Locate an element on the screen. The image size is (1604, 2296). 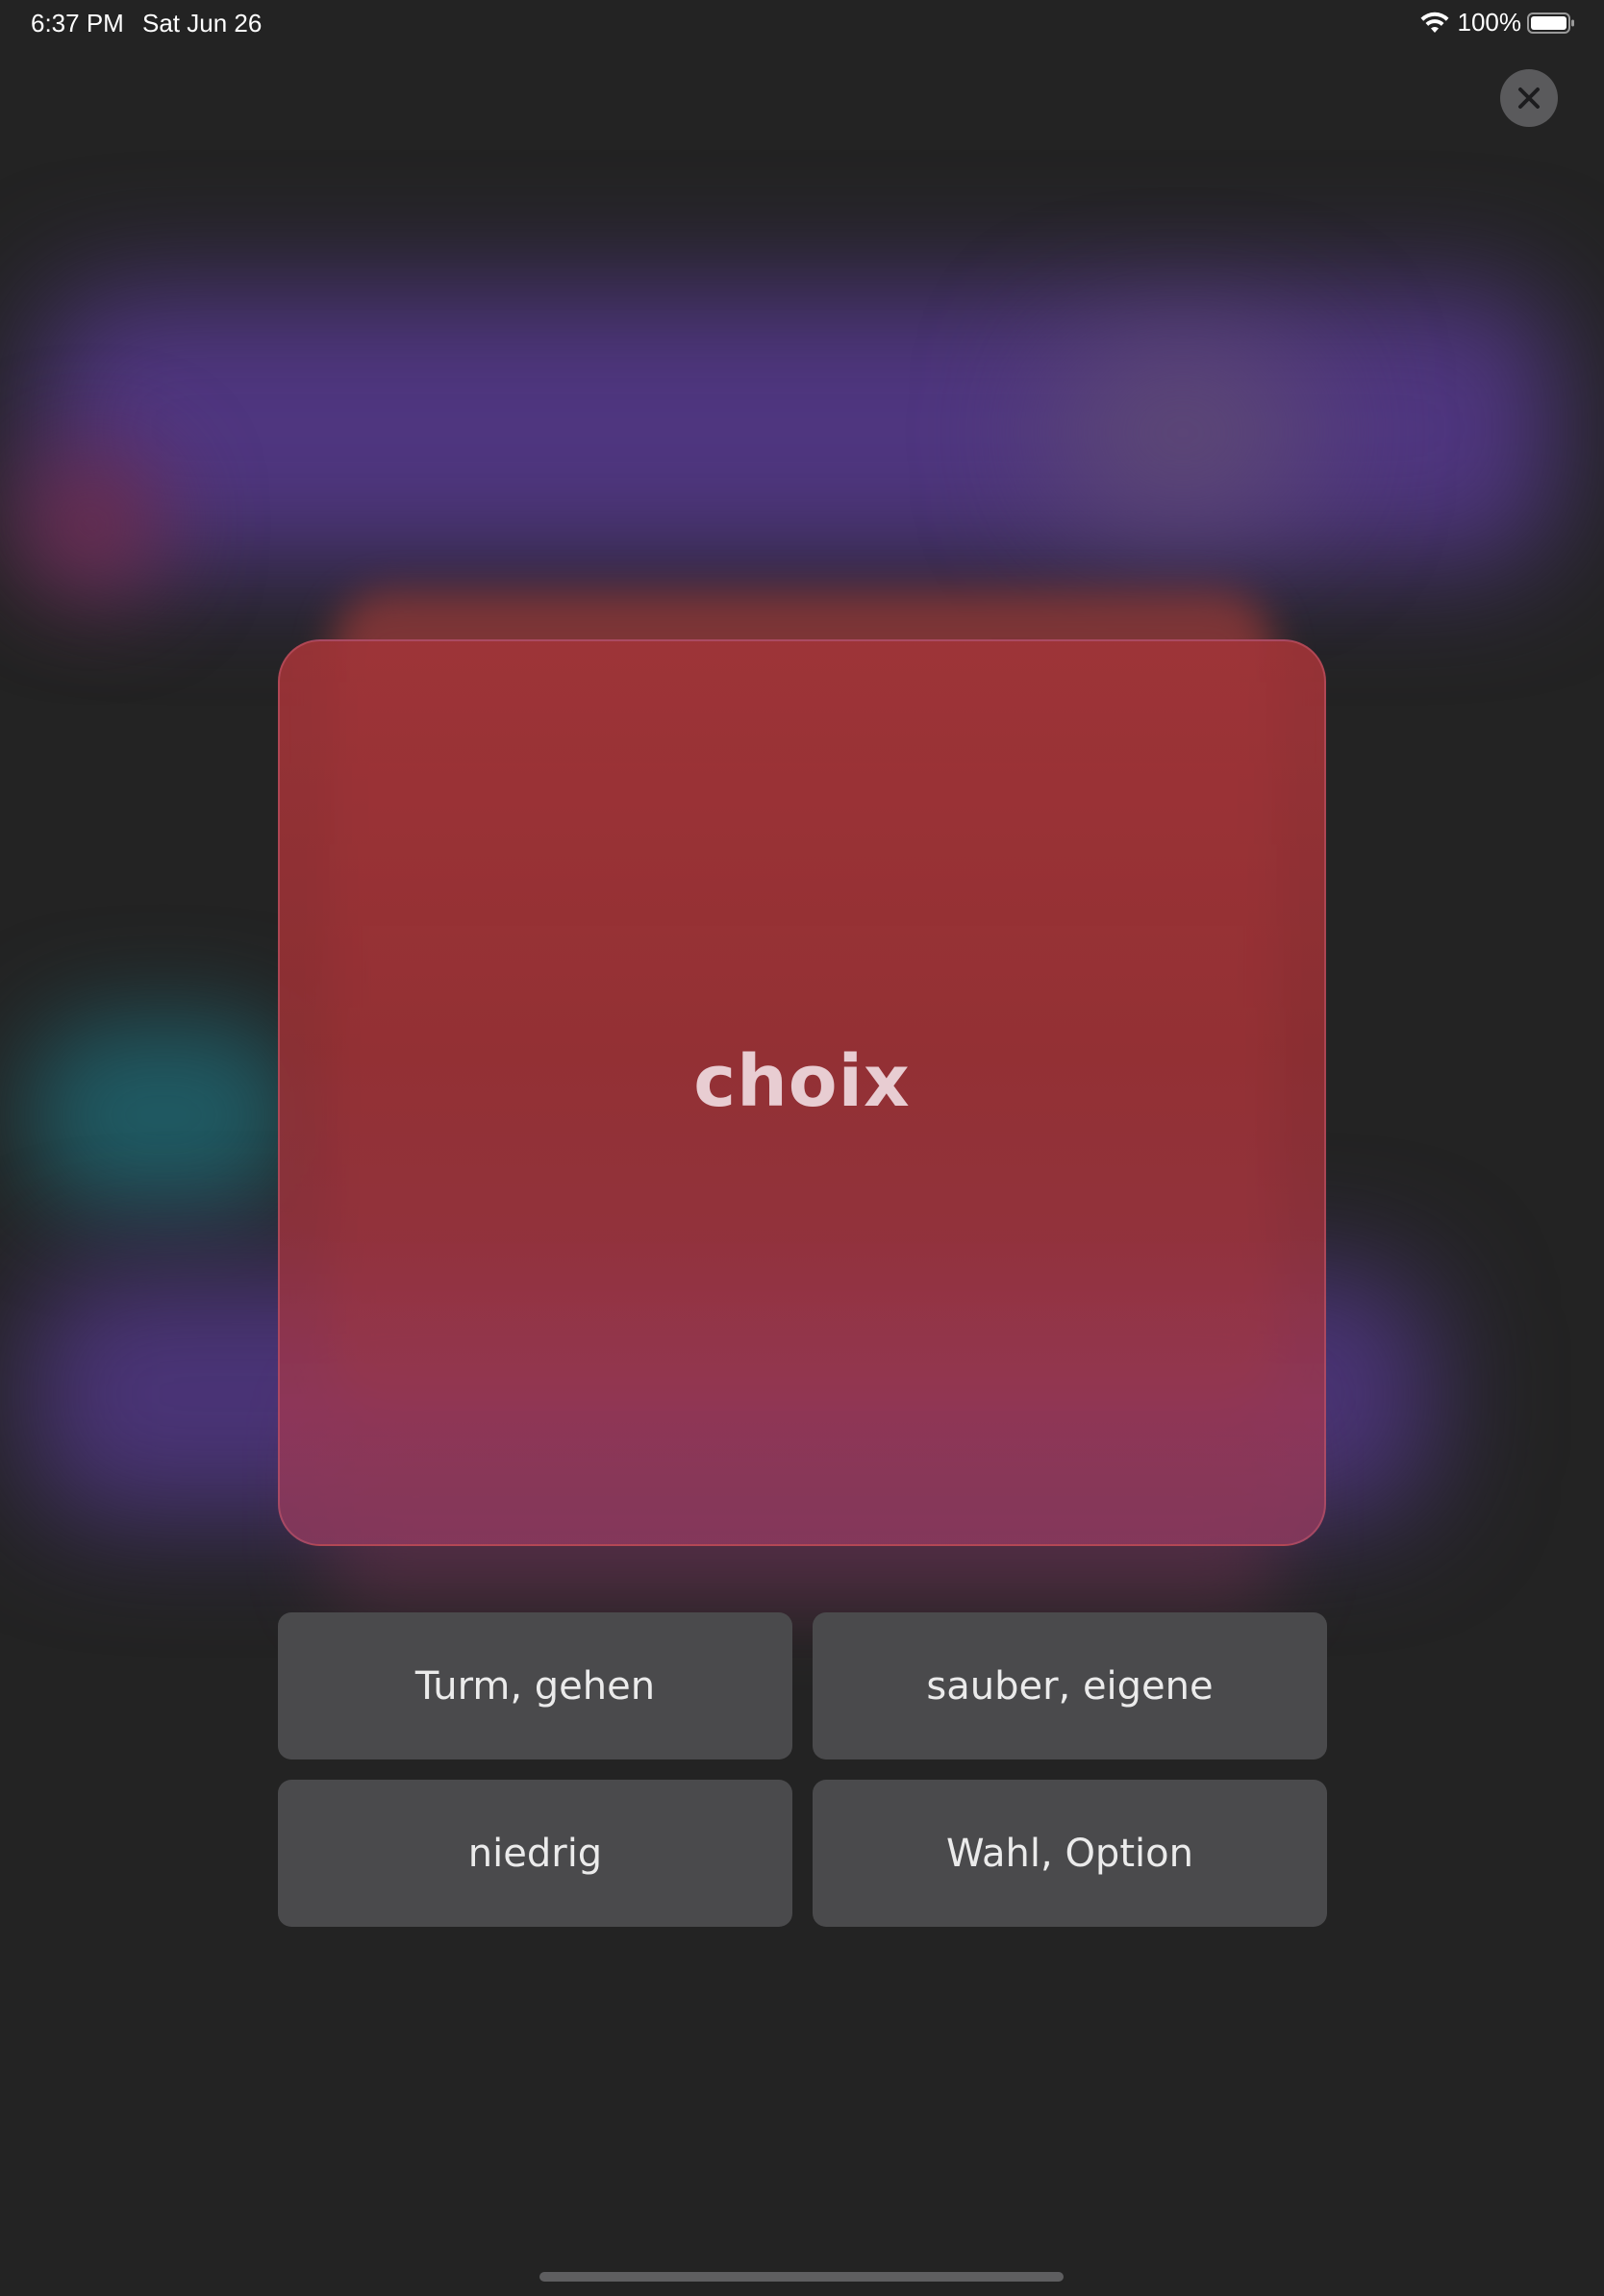
answer-option-1: Turm, gehen is located at coordinates (535, 1685).